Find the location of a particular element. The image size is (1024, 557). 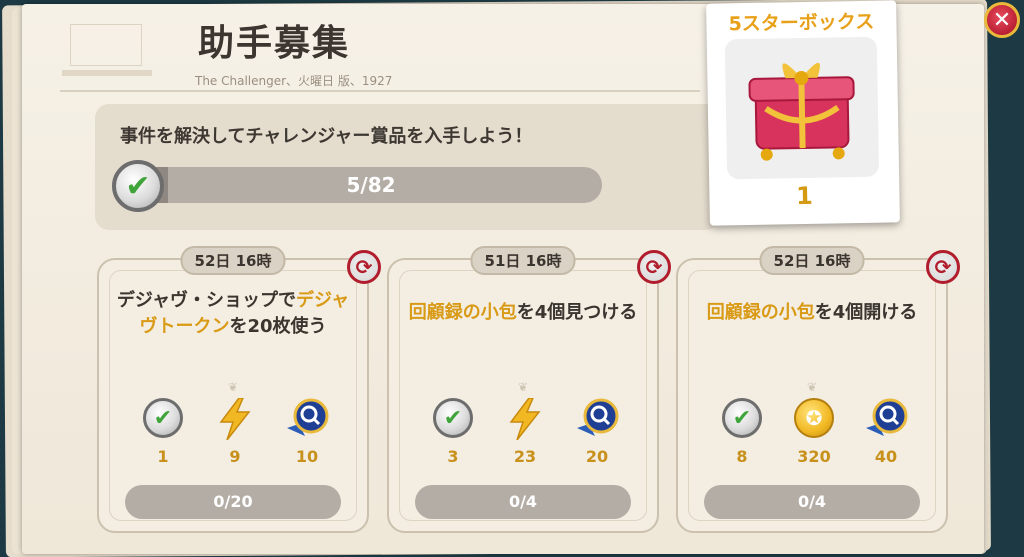

task-rewards: ✔ 8 ✪ 320 40 is located at coordinates (812, 431).